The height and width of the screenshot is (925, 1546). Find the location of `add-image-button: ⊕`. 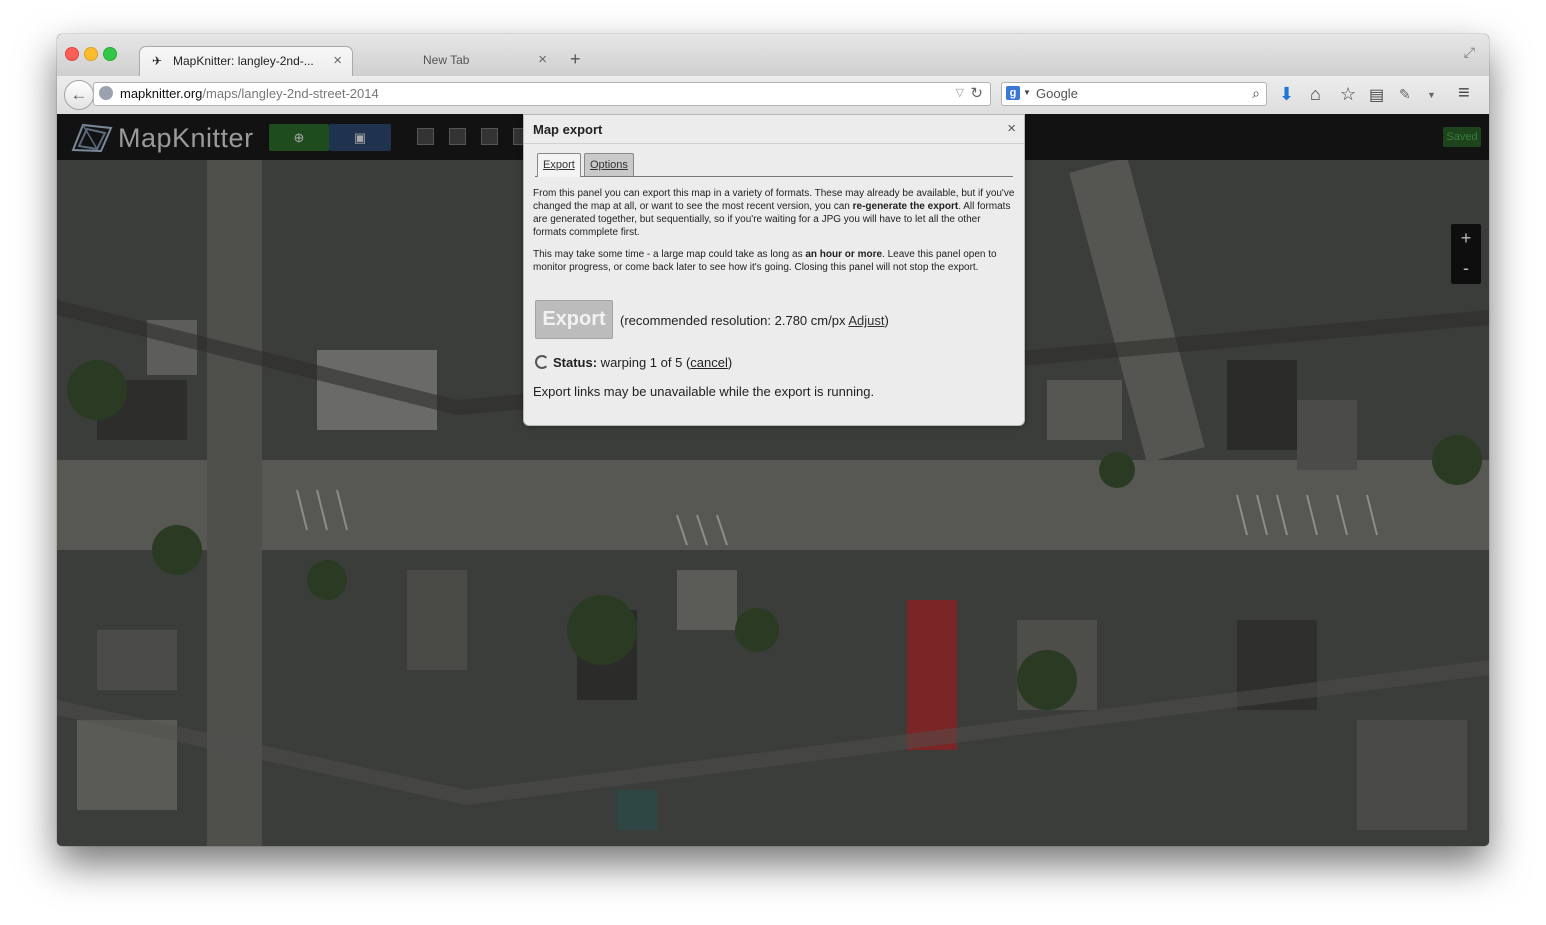

add-image-button: ⊕ is located at coordinates (299, 137).